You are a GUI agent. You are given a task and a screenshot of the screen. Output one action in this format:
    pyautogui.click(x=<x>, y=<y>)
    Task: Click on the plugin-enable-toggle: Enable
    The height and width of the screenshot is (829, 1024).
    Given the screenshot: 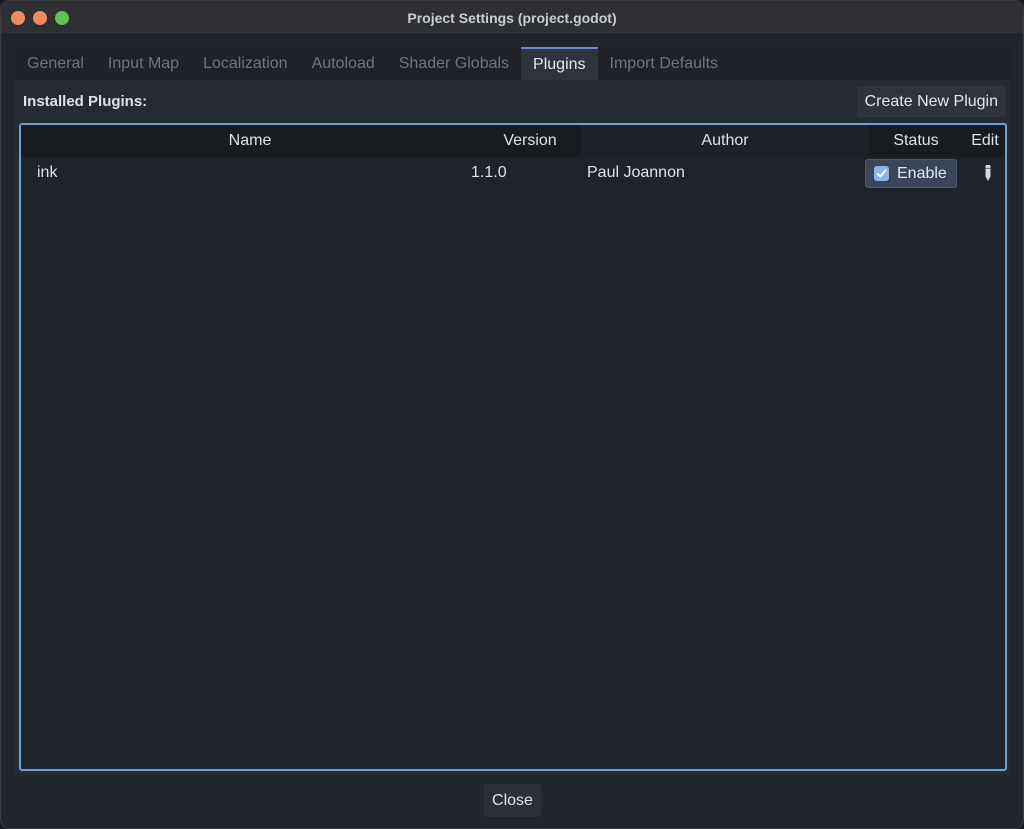 What is the action you would take?
    pyautogui.click(x=911, y=173)
    